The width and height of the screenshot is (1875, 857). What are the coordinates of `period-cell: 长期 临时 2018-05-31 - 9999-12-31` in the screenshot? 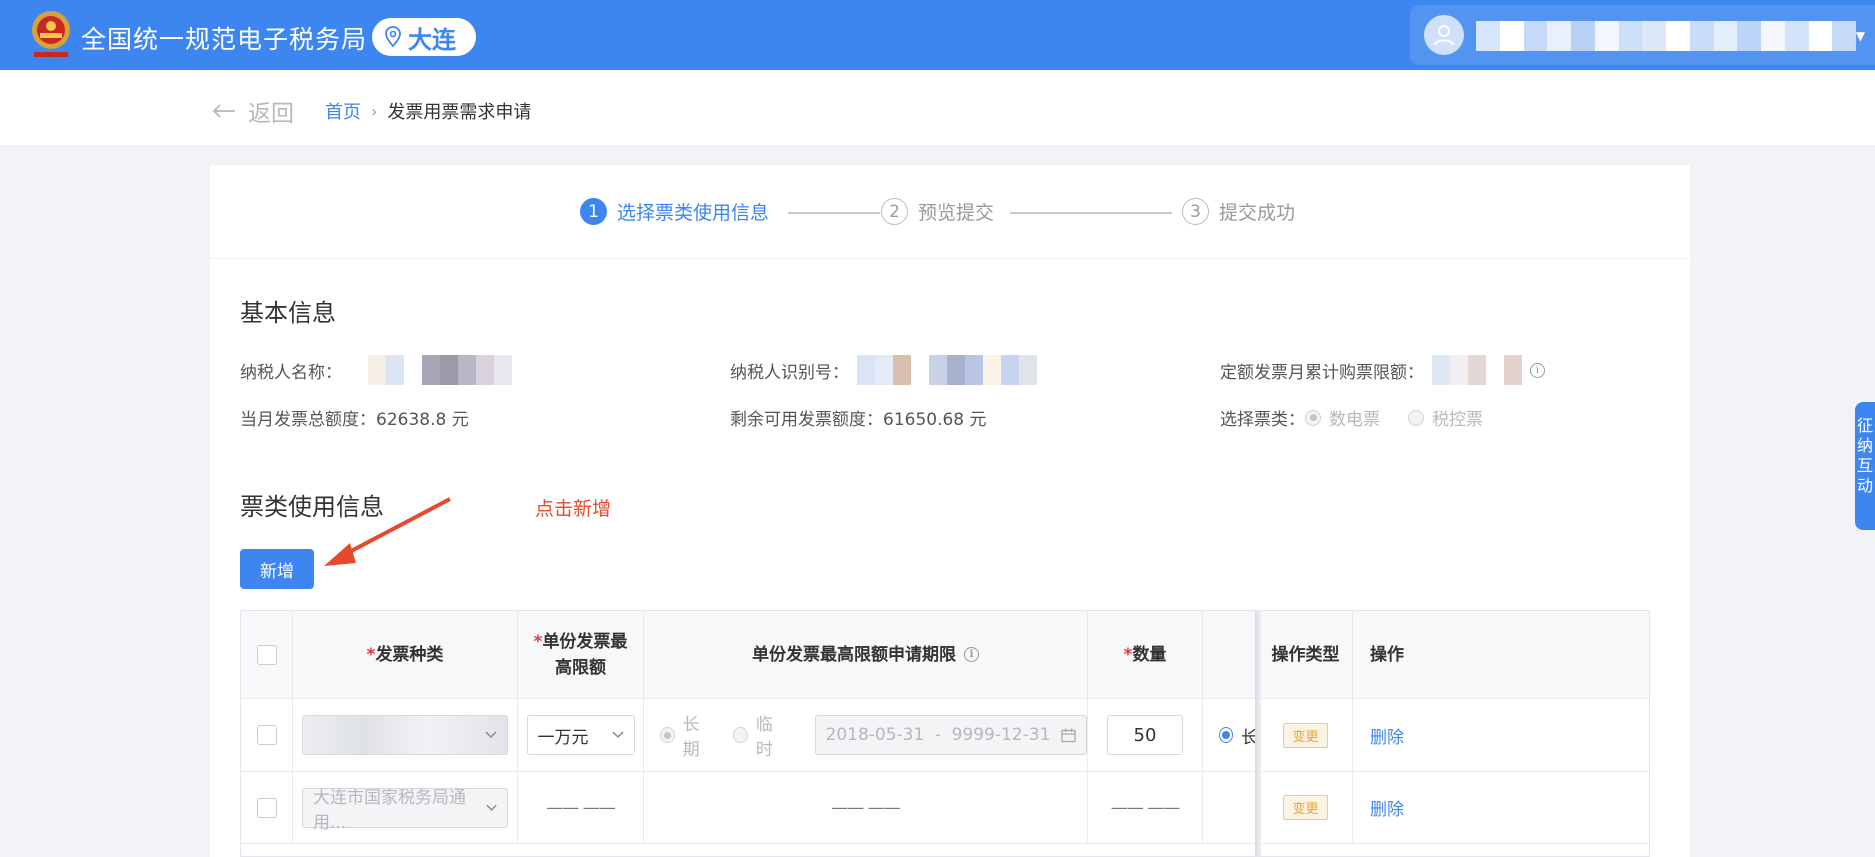 It's located at (866, 735).